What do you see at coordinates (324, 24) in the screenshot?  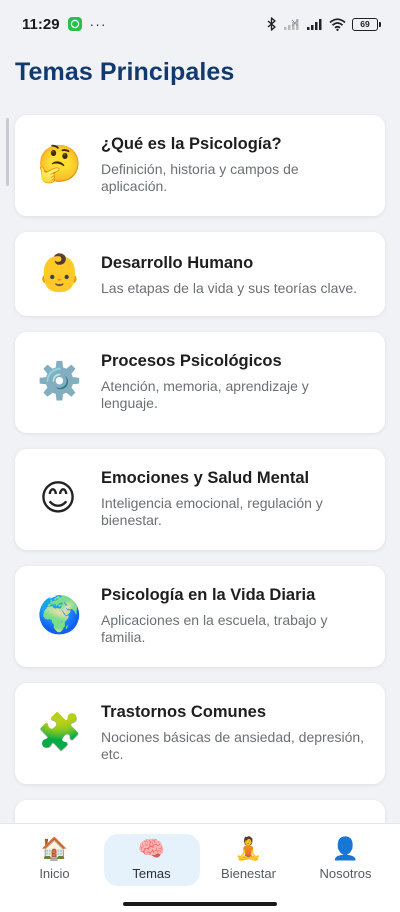 I see `status-right: 69` at bounding box center [324, 24].